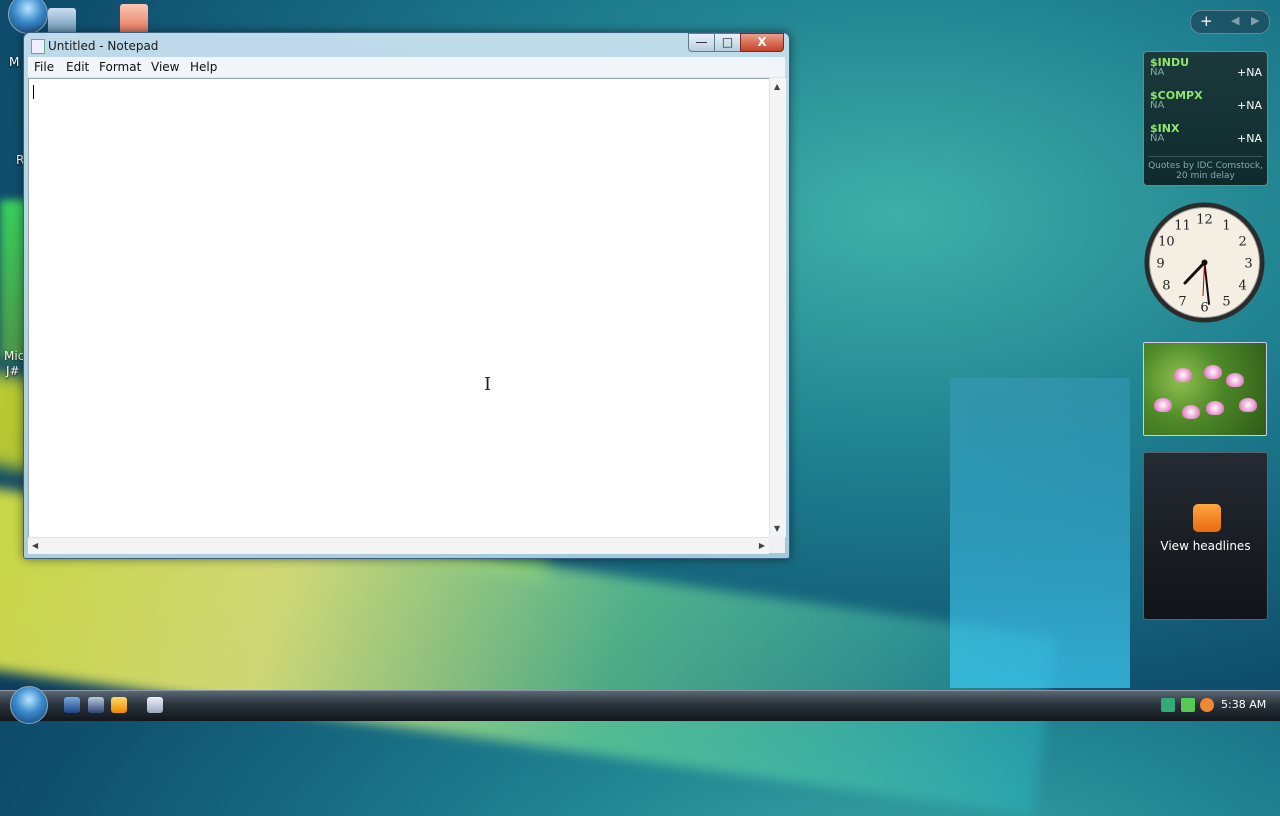 Image resolution: width=1280 pixels, height=816 pixels. What do you see at coordinates (1204, 308) in the screenshot?
I see `clock-numeral: 6` at bounding box center [1204, 308].